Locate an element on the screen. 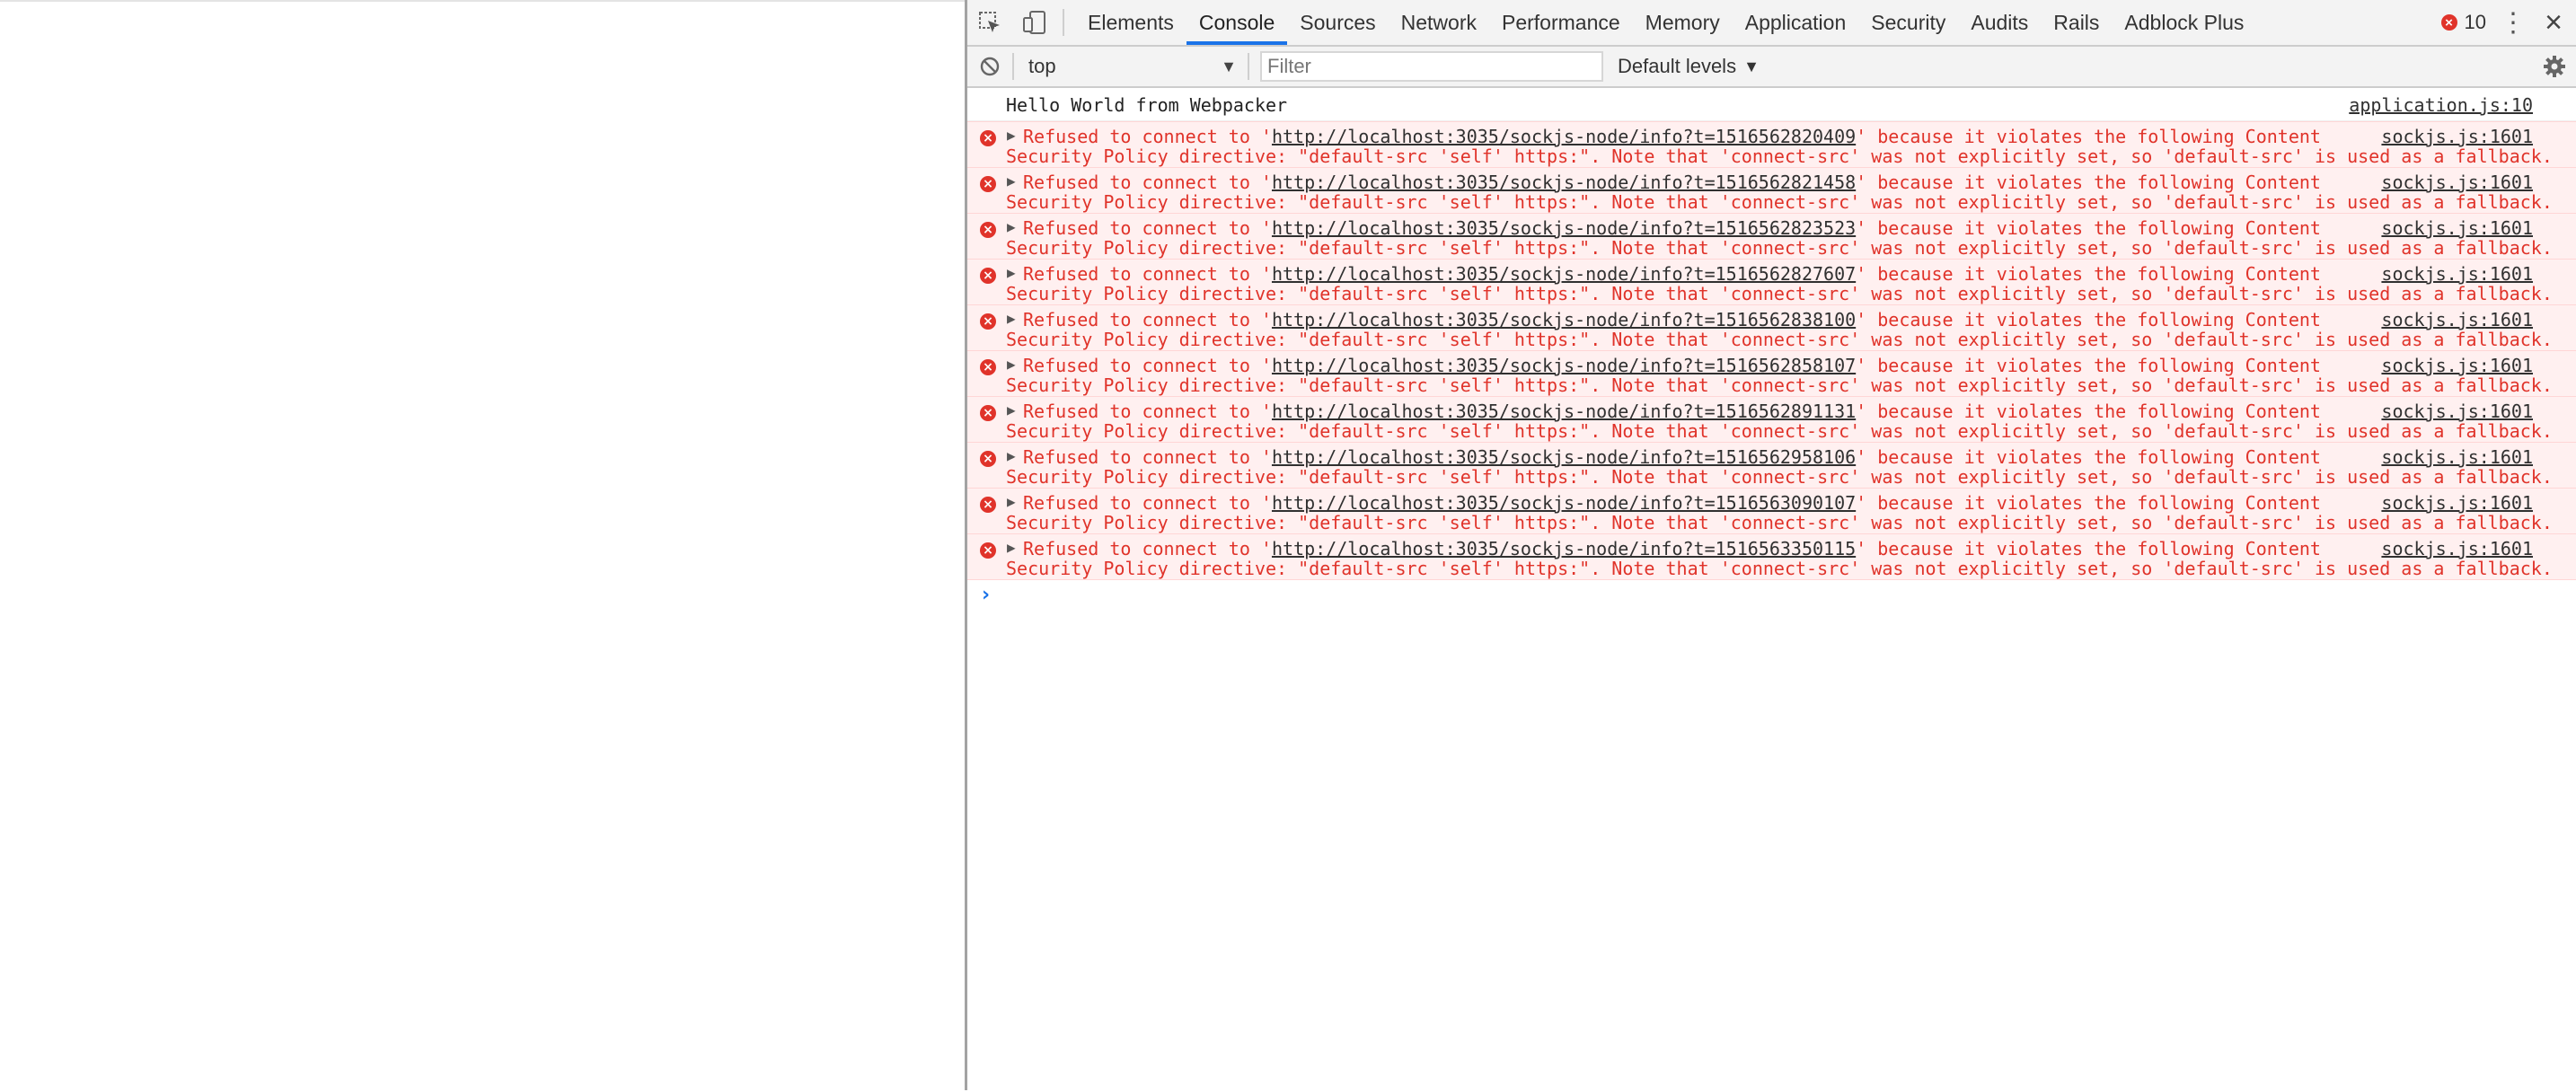 Image resolution: width=2576 pixels, height=1092 pixels. tab-network: Network is located at coordinates (1439, 22).